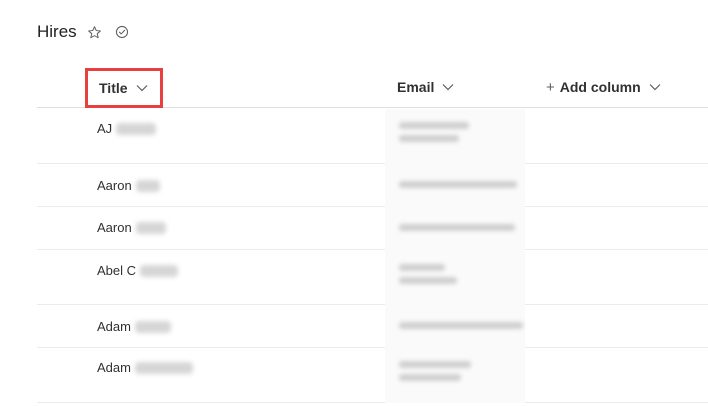 The height and width of the screenshot is (406, 708). Describe the element at coordinates (117, 270) in the screenshot. I see `title-text: Abel C` at that location.